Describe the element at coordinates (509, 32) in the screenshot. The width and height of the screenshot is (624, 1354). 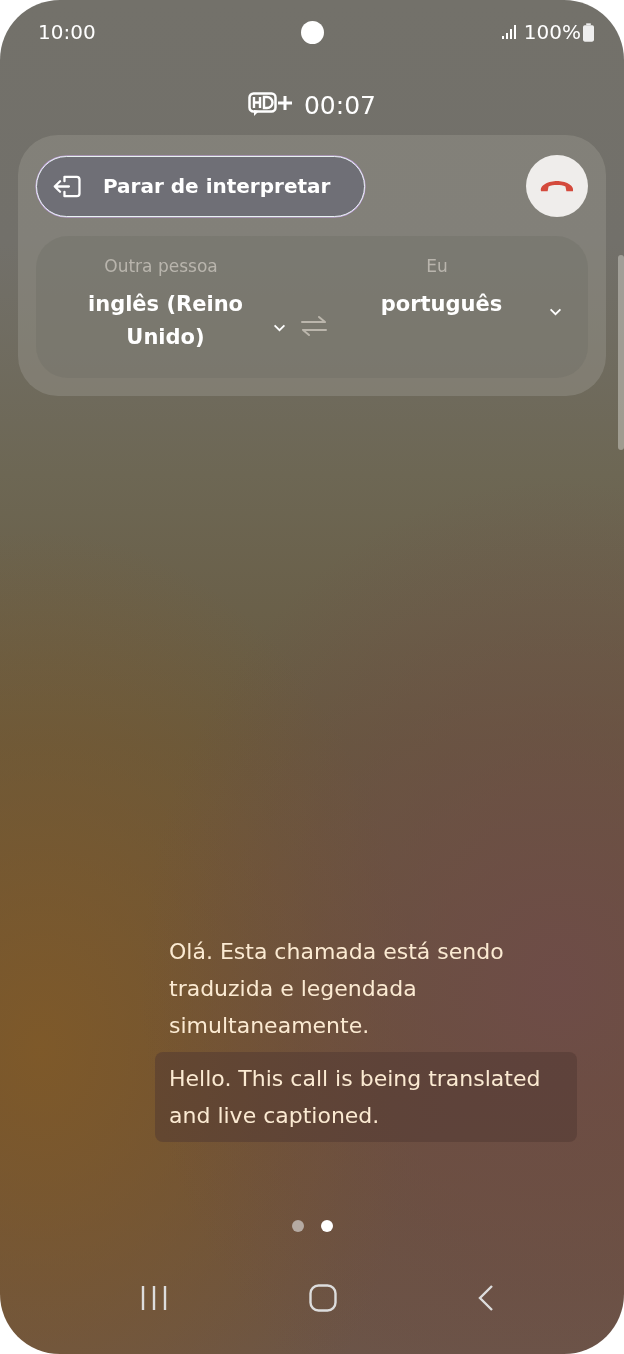
I see `signal-icon` at that location.